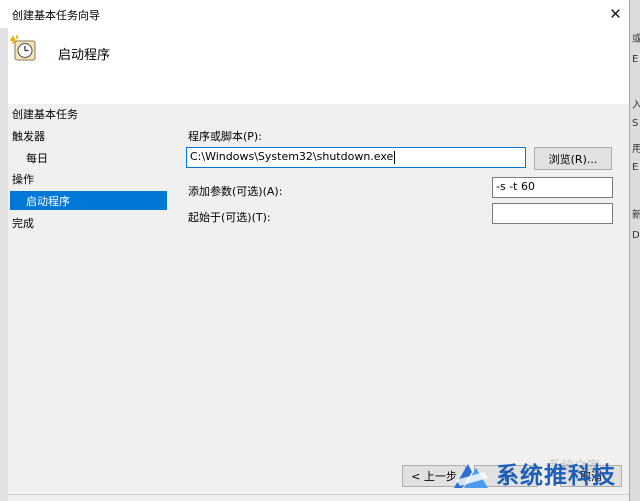  I want to click on strip-char: S, so click(635, 123).